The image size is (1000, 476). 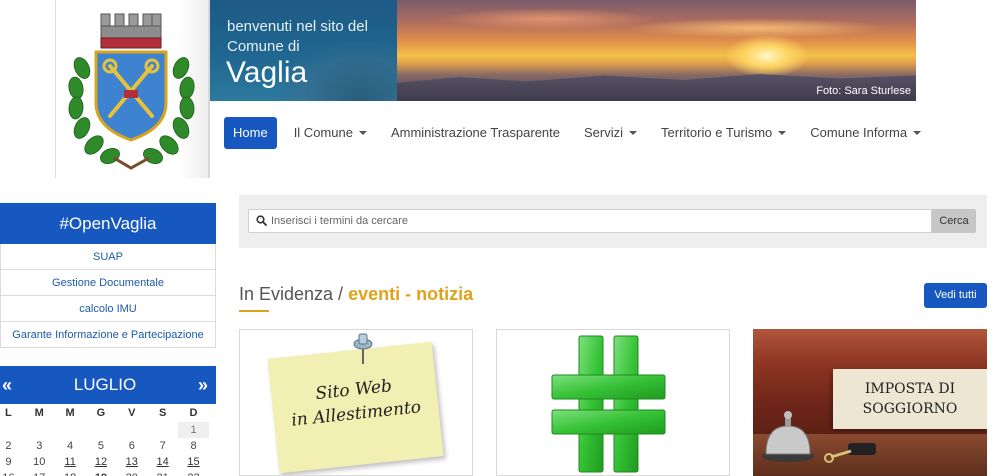 I want to click on featured-underline, so click(x=254, y=311).